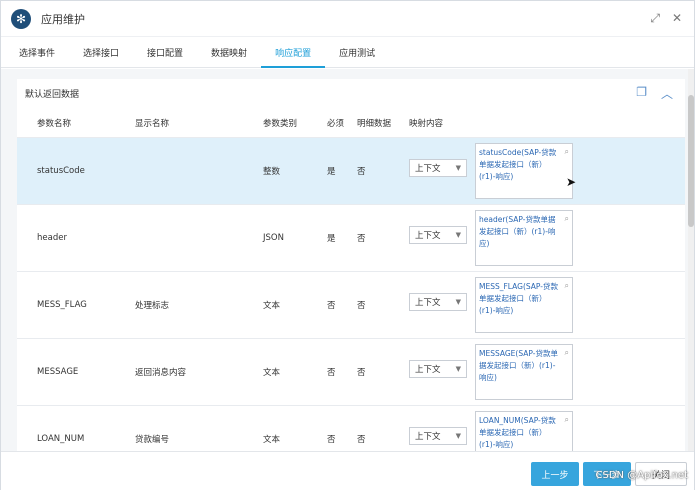  Describe the element at coordinates (347, 470) in the screenshot. I see `dialog-footer: 上一步 下一步 关闭 CSDN @Apifox.net` at that location.